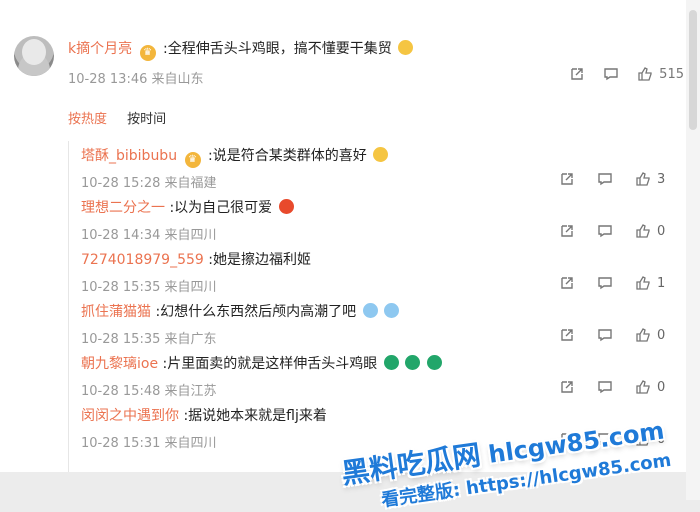 Image resolution: width=700 pixels, height=512 pixels. Describe the element at coordinates (259, 260) in the screenshot. I see `reply-content: :她是擦边福利姬` at that location.